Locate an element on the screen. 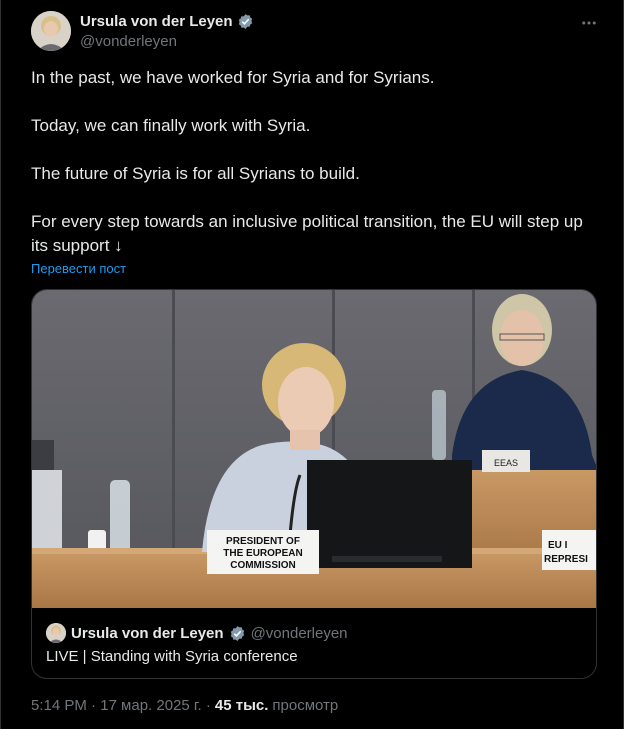 The width and height of the screenshot is (624, 729). author-name: Ursula von der Leyen is located at coordinates (156, 21).